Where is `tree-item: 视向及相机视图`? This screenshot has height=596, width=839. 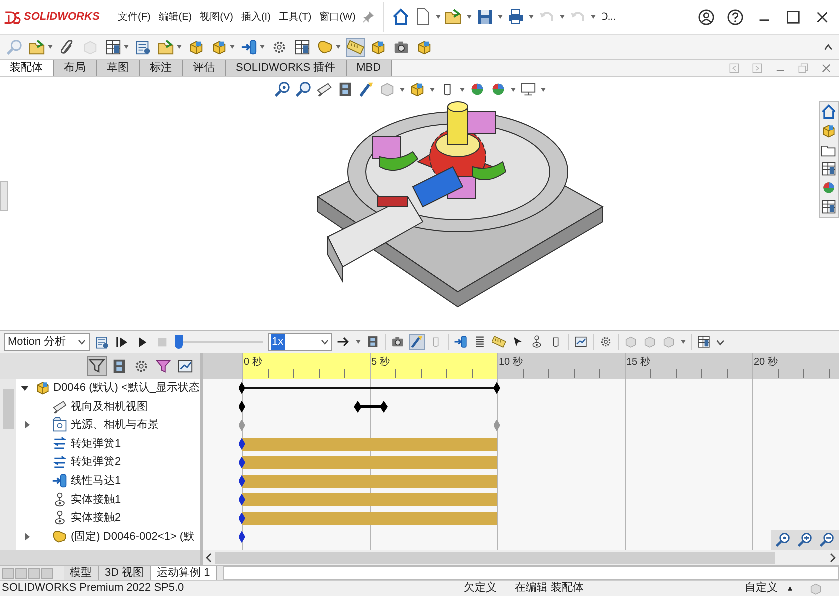
tree-item: 视向及相机视图 is located at coordinates (109, 407).